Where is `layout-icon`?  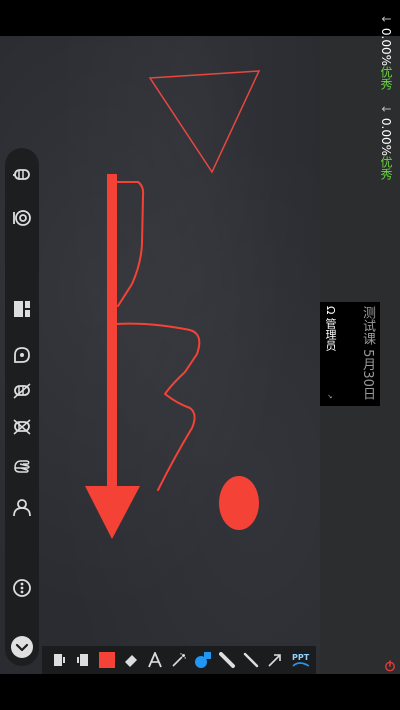
layout-icon is located at coordinates (22, 309).